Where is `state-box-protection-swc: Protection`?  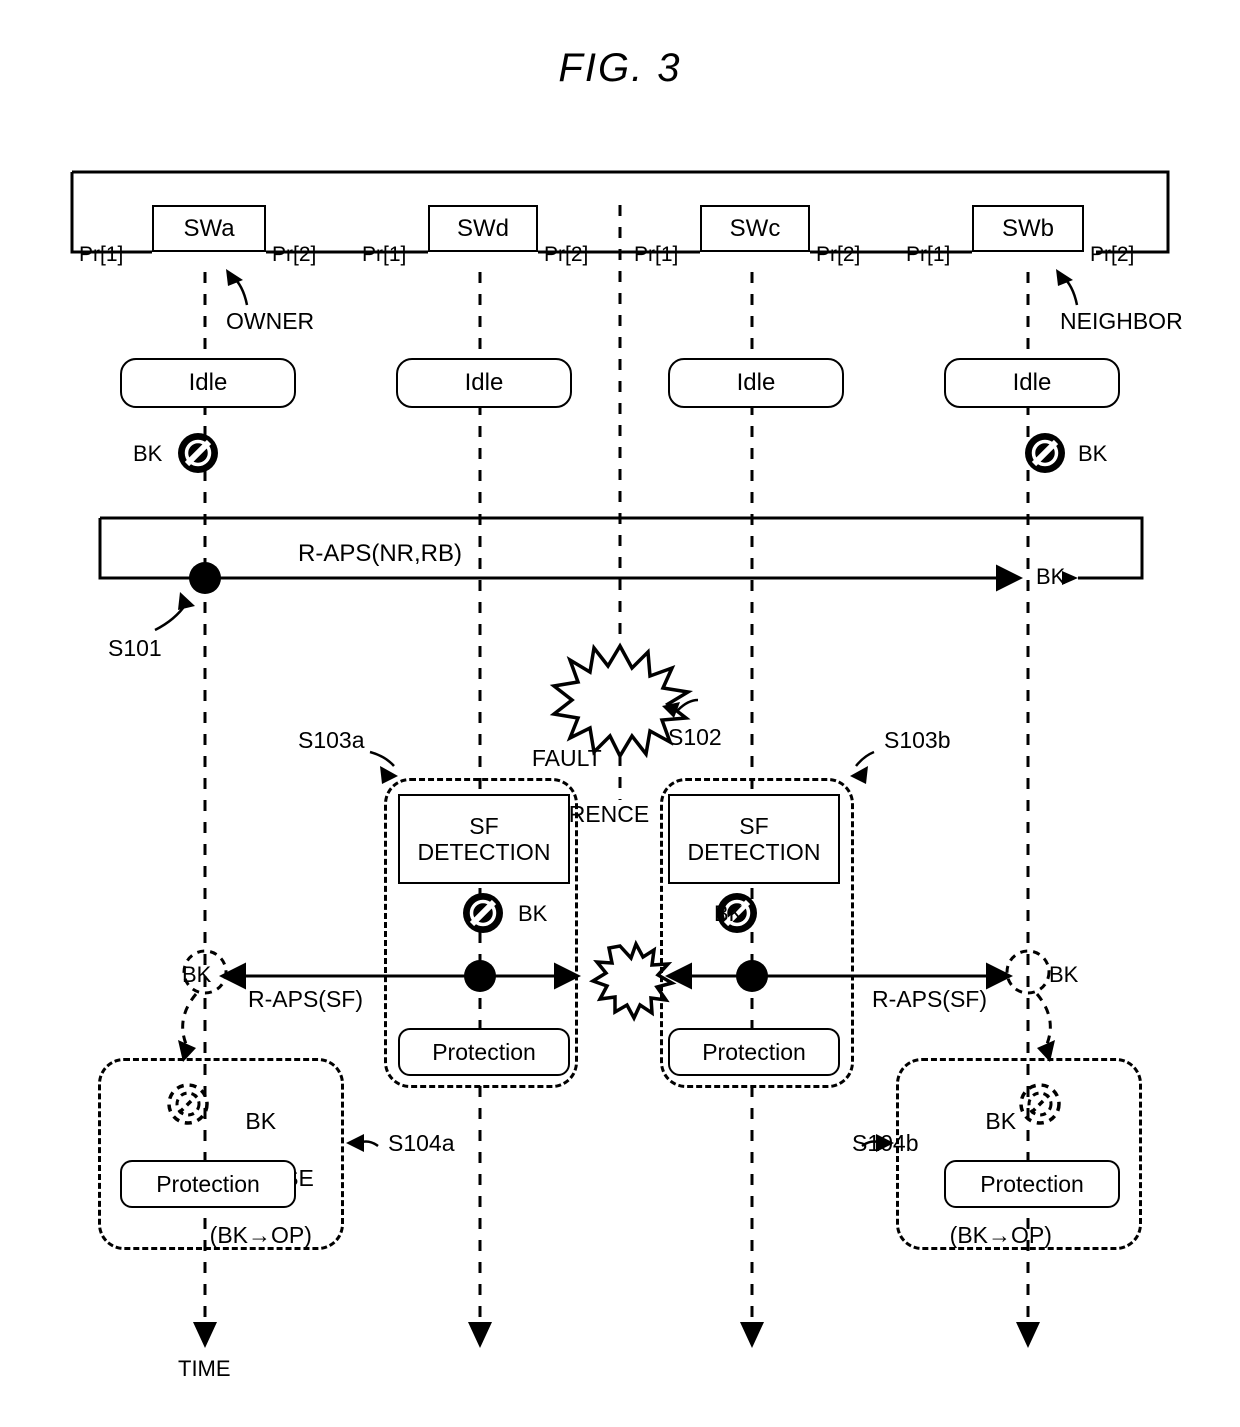 state-box-protection-swc: Protection is located at coordinates (754, 1052).